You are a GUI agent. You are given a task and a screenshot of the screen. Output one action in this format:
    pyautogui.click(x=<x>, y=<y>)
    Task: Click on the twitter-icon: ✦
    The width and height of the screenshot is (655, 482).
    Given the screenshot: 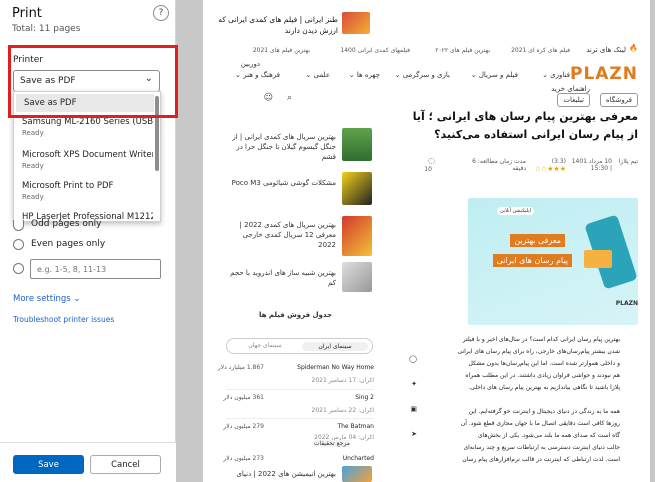 What is the action you would take?
    pyautogui.click(x=414, y=384)
    